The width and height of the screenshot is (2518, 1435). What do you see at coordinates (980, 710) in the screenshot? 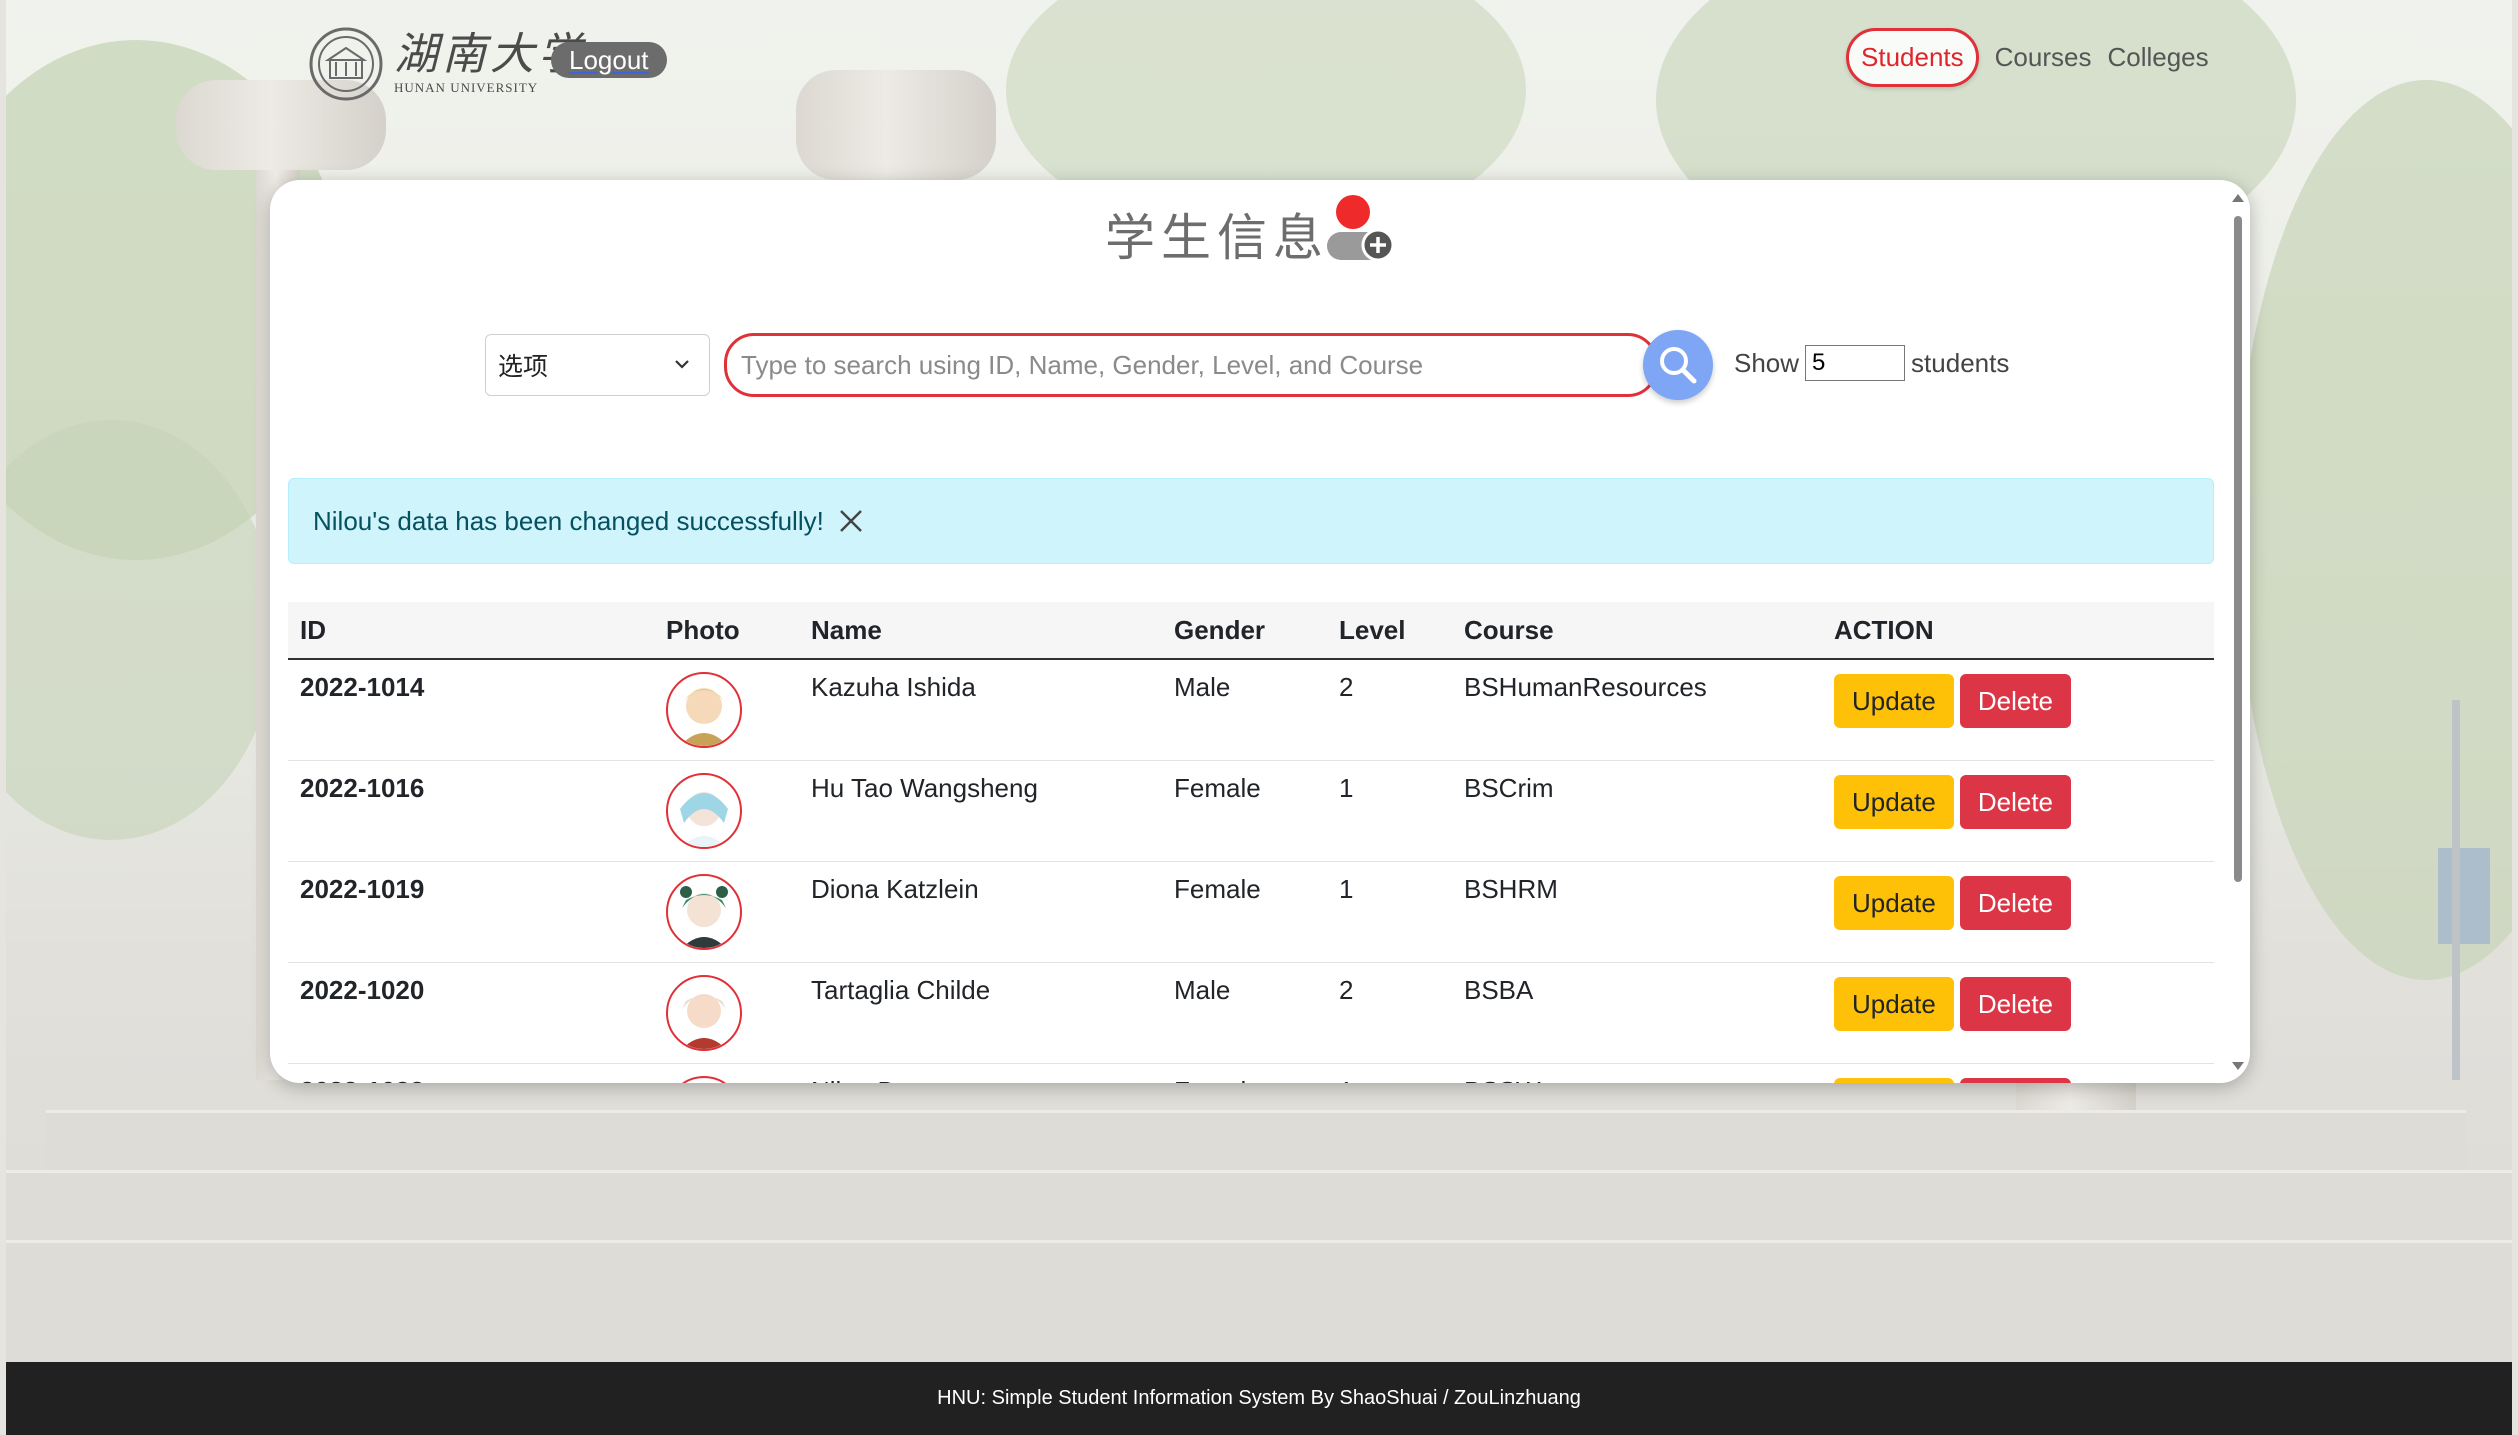
I see `student-name: Kazuha Ishida` at bounding box center [980, 710].